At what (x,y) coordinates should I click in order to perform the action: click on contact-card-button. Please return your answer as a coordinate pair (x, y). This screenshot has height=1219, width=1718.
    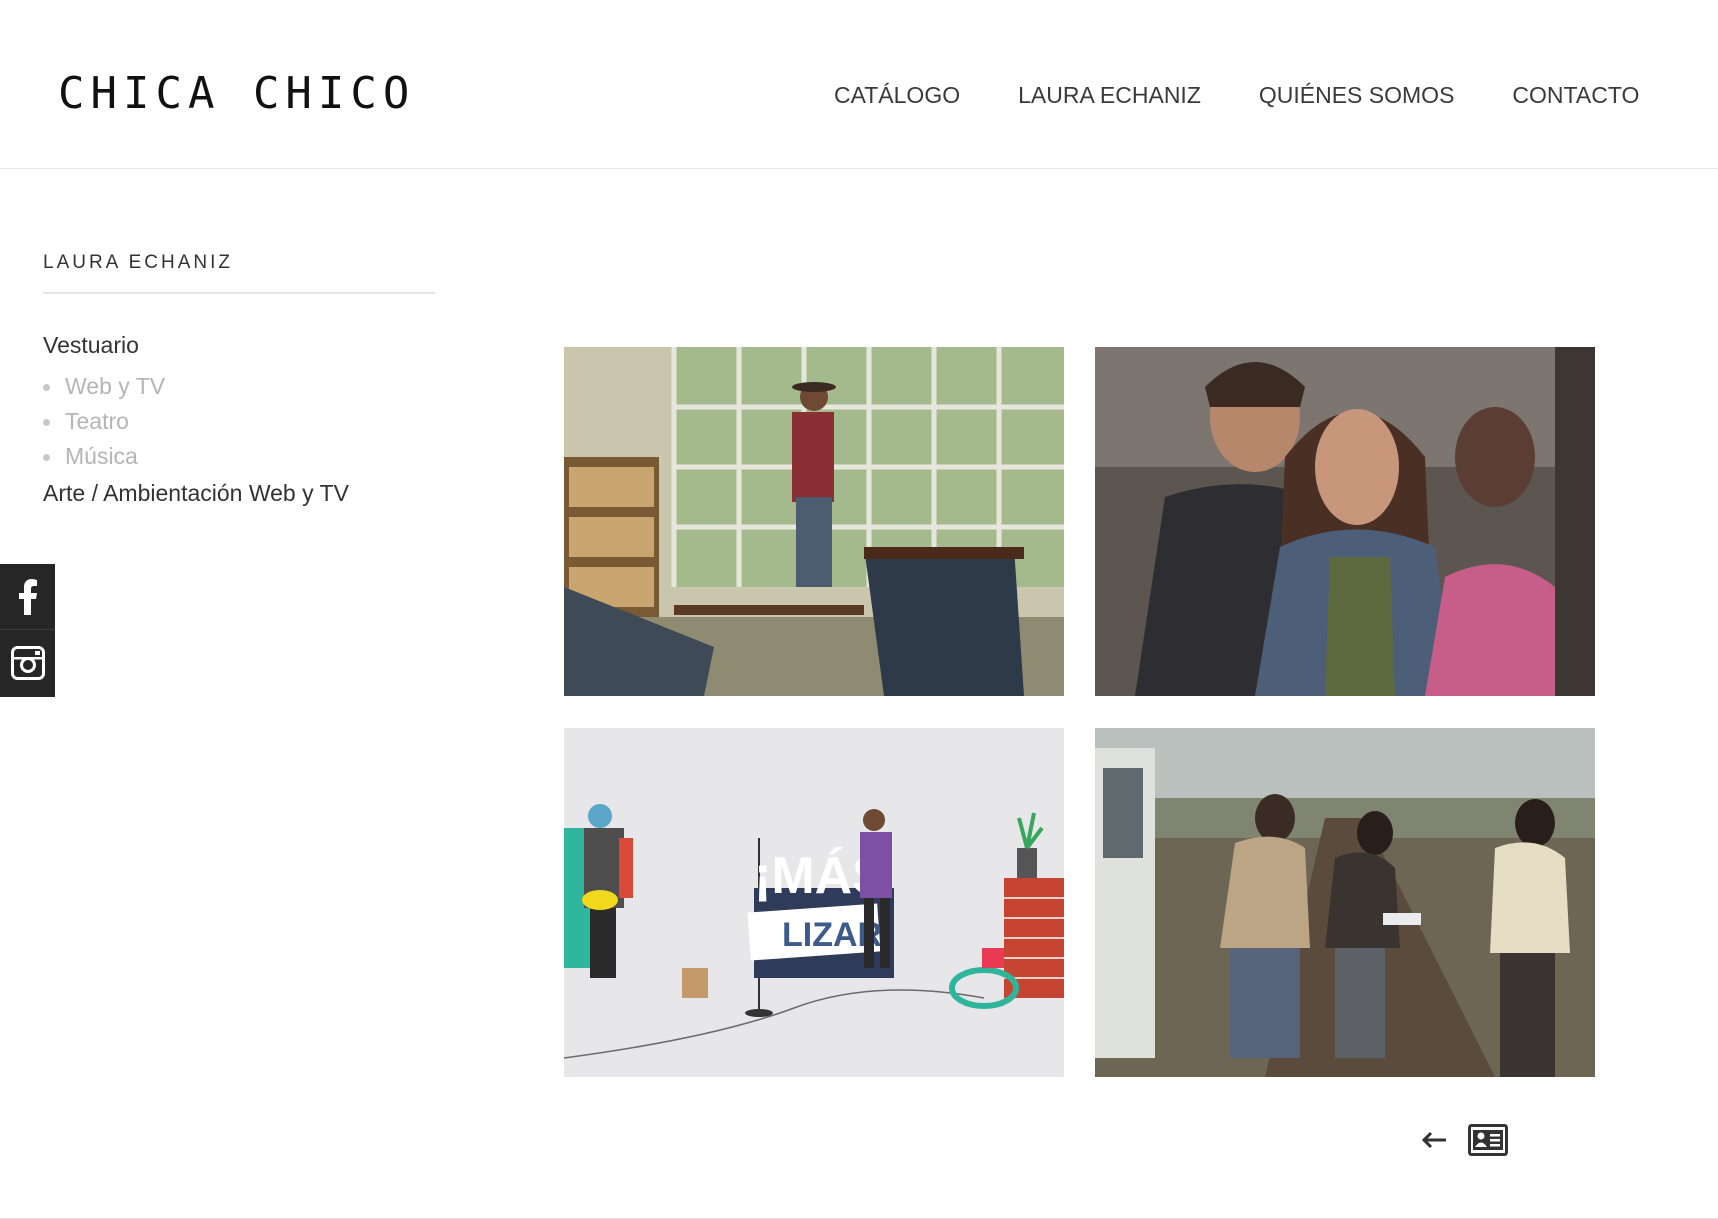
    Looking at the image, I should click on (1488, 1142).